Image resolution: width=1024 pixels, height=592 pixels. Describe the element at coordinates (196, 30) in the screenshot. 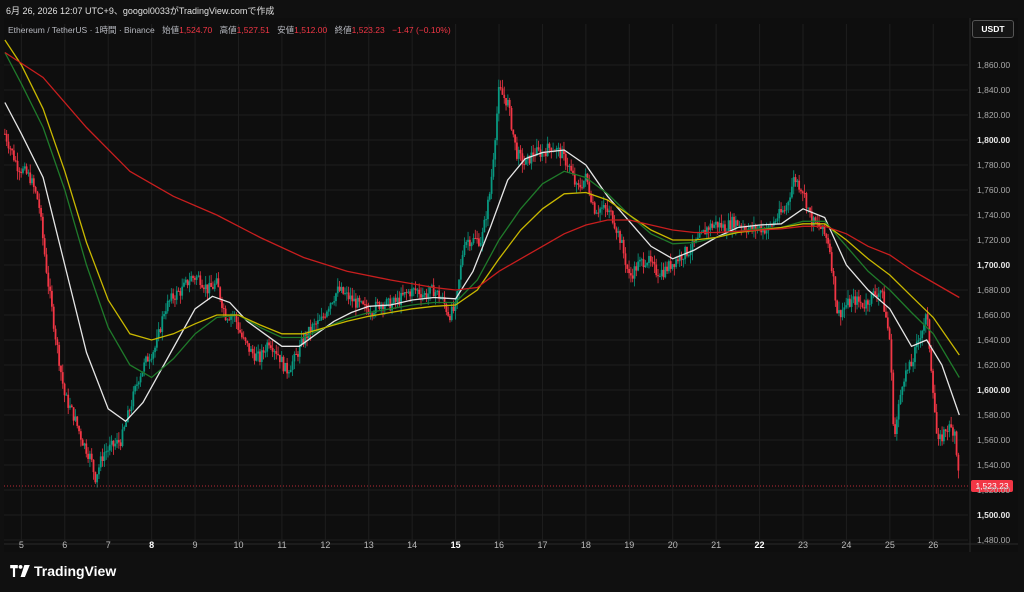

I see `open-value: 1,524.70` at that location.